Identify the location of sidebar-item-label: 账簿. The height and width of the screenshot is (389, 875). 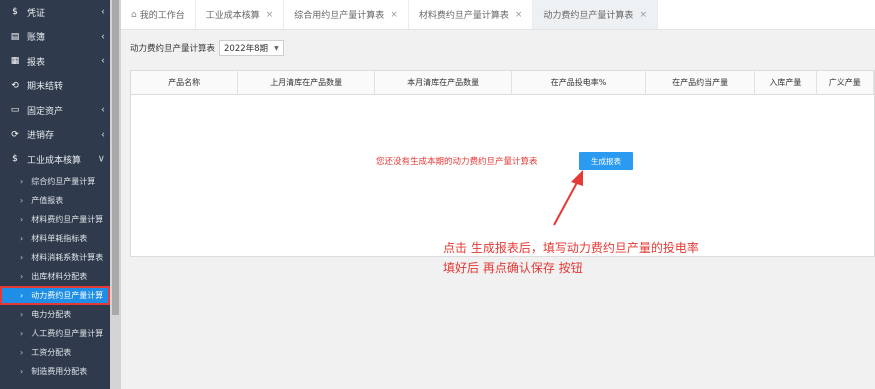
(36, 38).